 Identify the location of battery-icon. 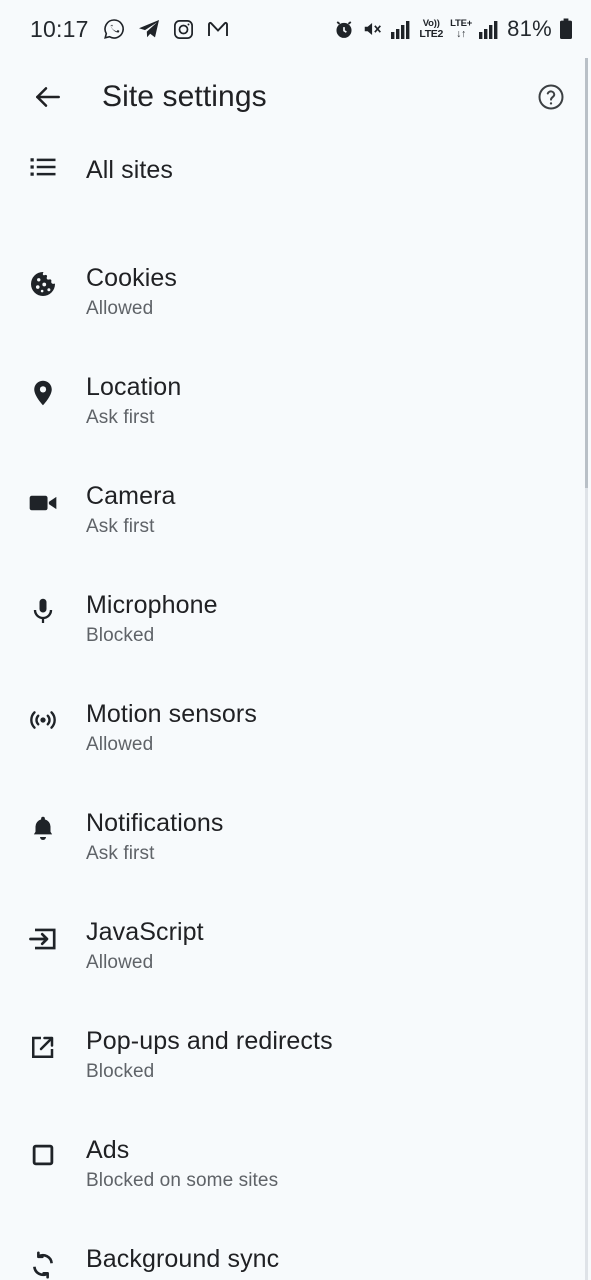
(566, 29).